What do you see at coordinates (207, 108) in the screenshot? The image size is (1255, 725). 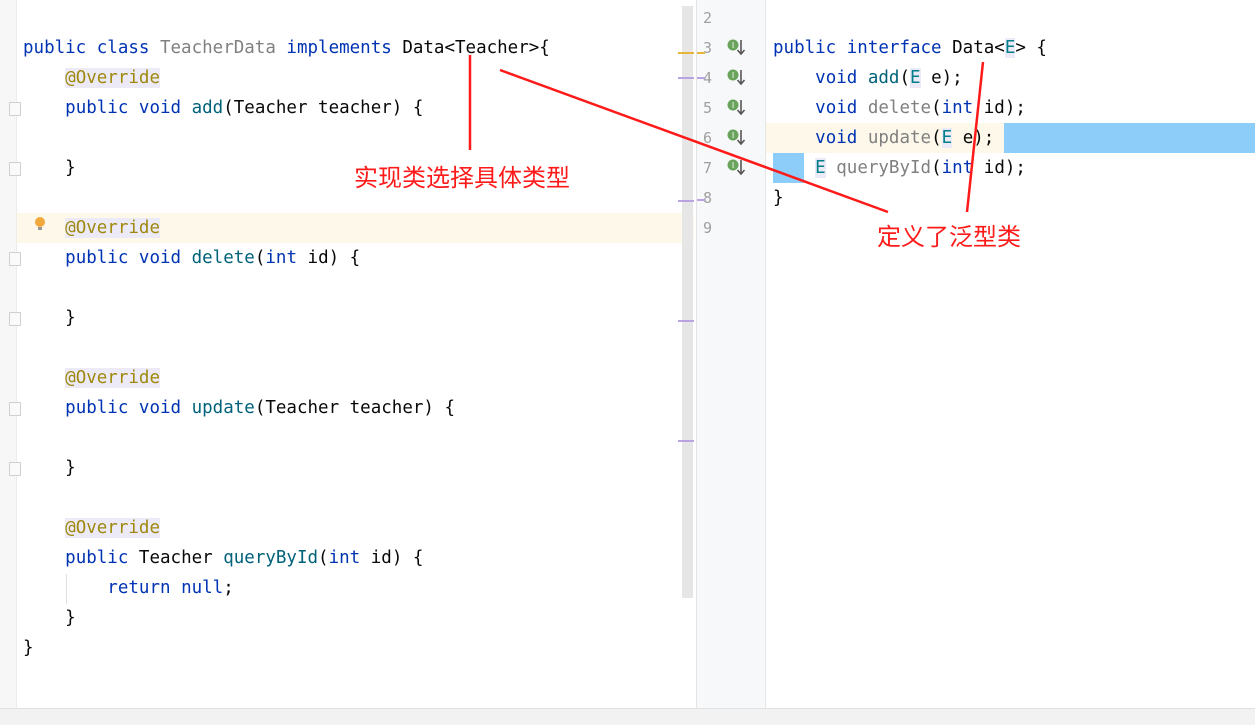 I see `code-token: add` at bounding box center [207, 108].